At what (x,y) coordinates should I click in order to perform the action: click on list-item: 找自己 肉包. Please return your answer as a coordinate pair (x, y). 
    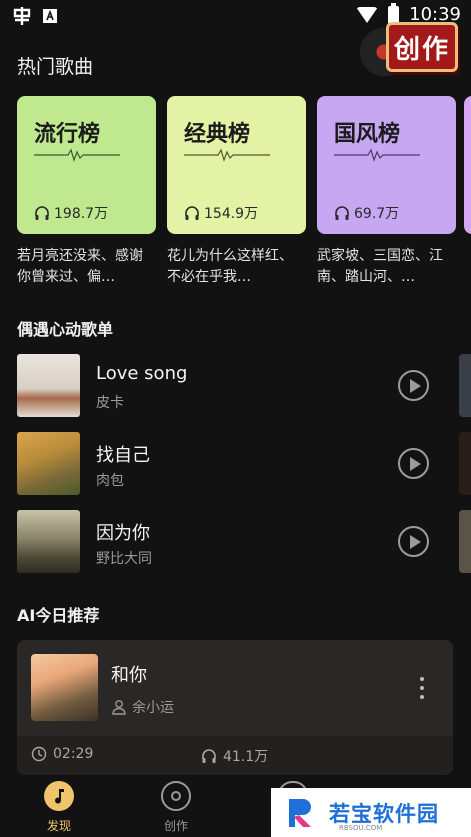
    Looking at the image, I should click on (237, 464).